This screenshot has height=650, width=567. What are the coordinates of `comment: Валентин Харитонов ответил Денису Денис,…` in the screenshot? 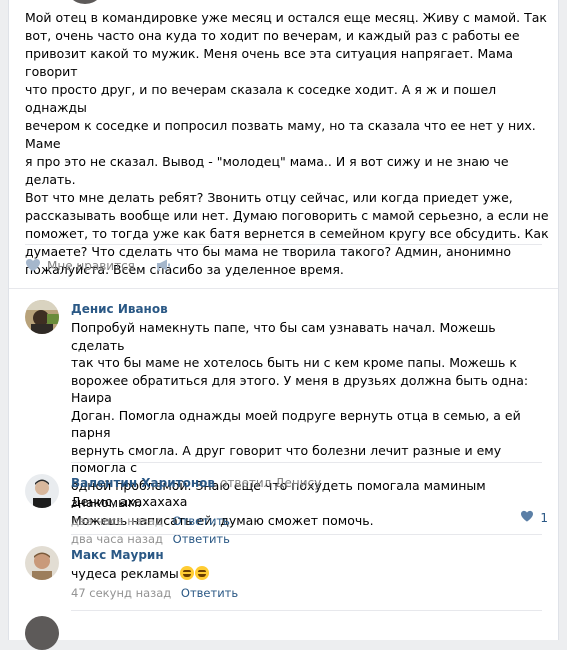 It's located at (287, 502).